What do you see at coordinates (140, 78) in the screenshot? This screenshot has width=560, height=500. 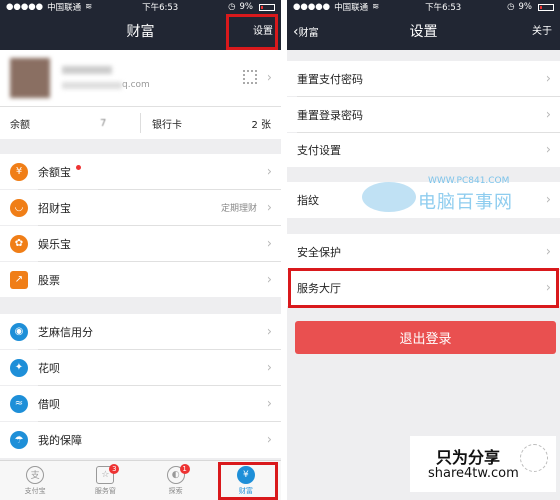 I see `profile-row: q.com ›` at bounding box center [140, 78].